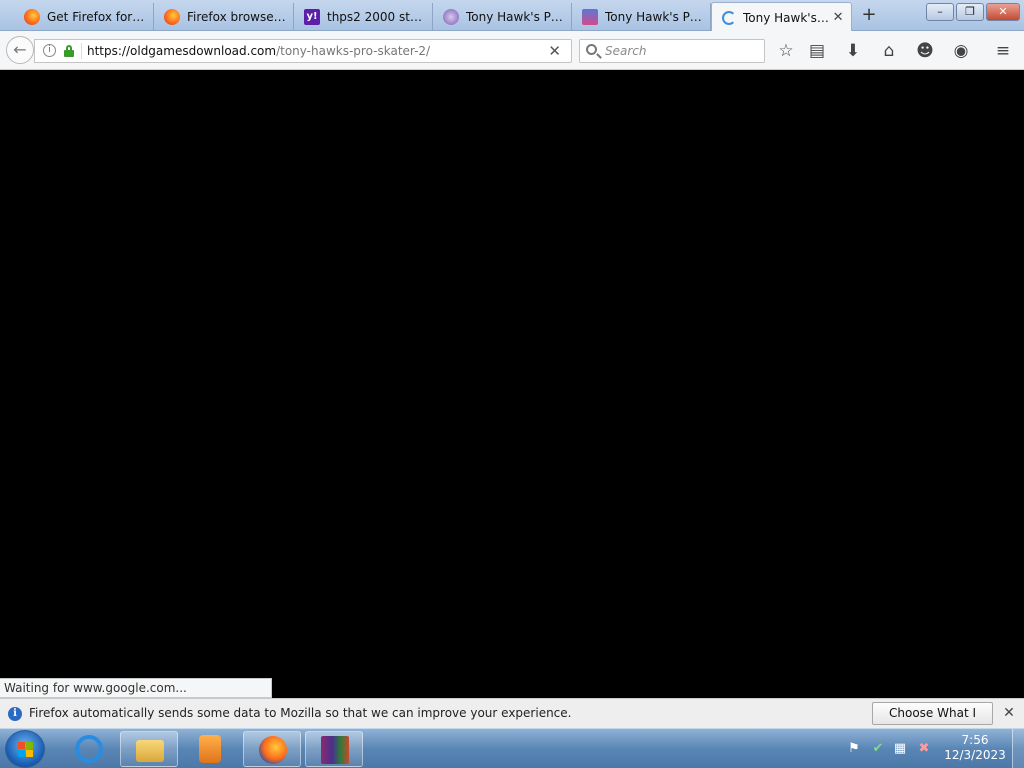  I want to click on start-button, so click(25, 749).